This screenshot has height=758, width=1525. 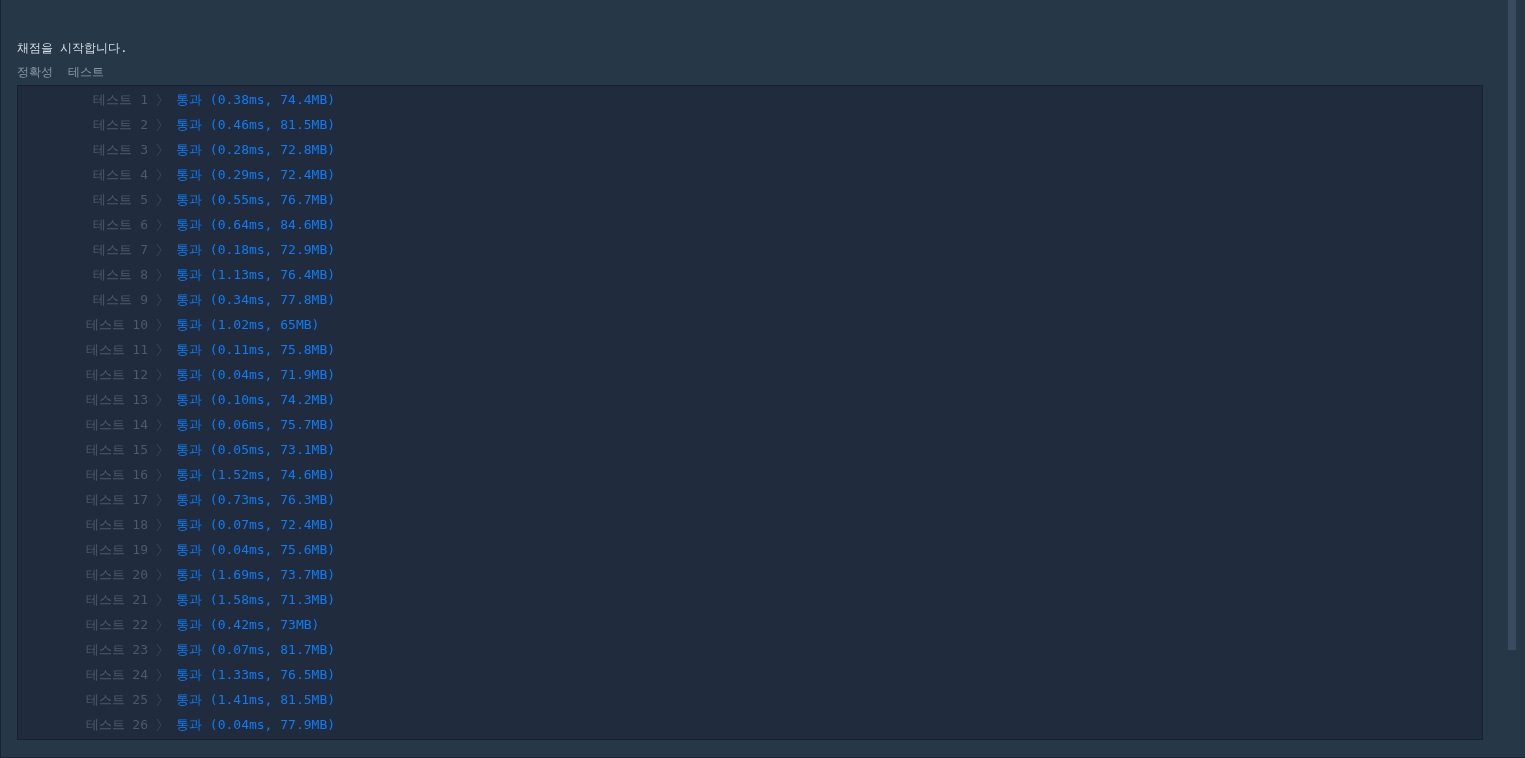 What do you see at coordinates (72, 48) in the screenshot?
I see `status-message: 채점을 시작합니다.` at bounding box center [72, 48].